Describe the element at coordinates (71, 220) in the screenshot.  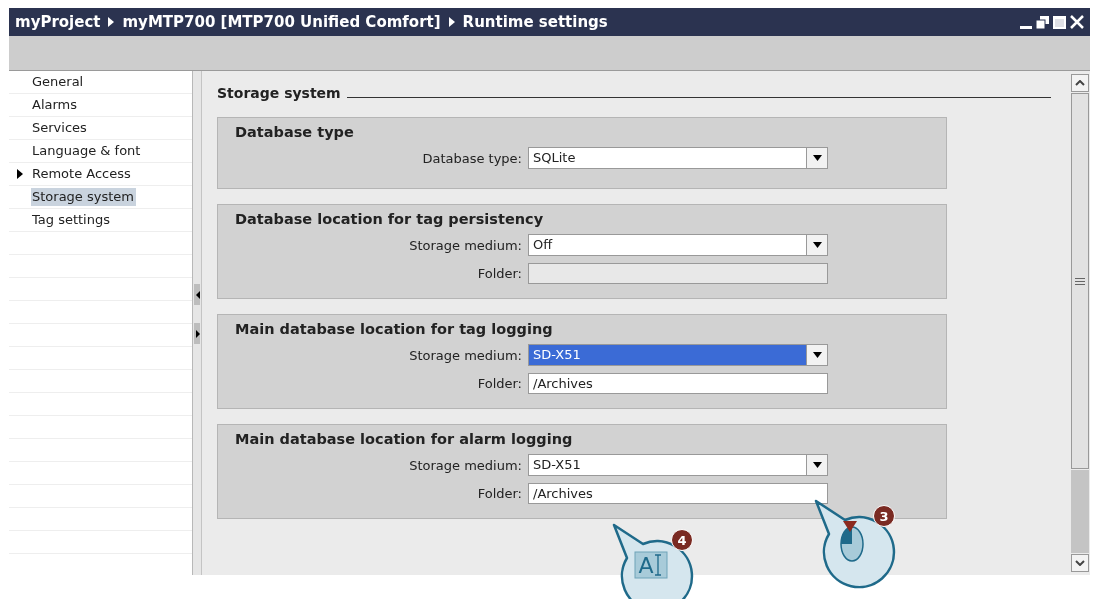
I see `navigation-item: Tag settings` at that location.